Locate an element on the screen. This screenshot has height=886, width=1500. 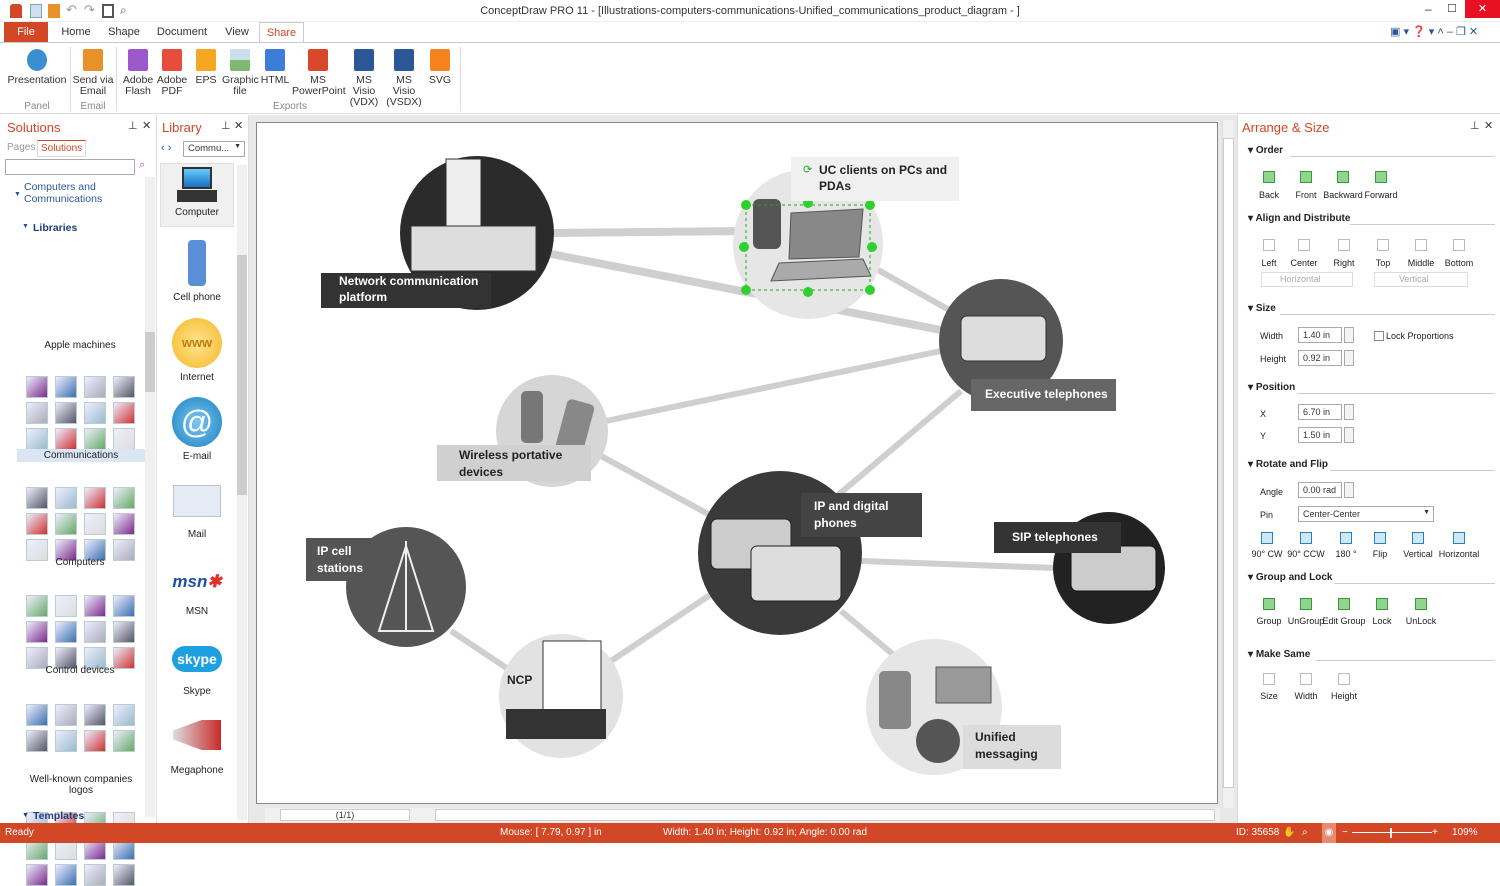
maximize-button: ☐ is located at coordinates (1452, 8).